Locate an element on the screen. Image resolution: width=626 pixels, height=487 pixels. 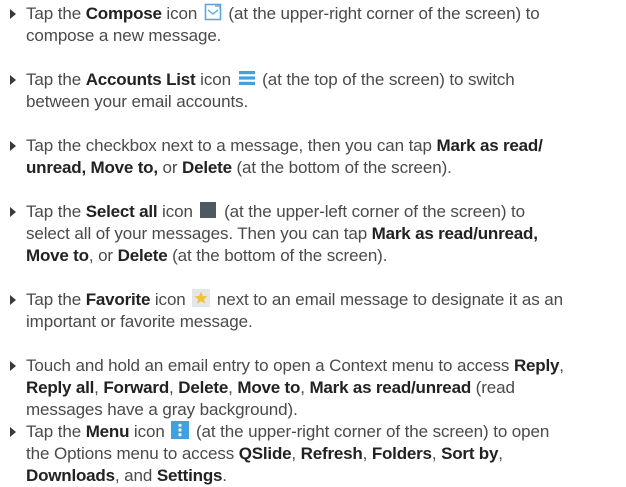
ui-term: Refresh is located at coordinates (331, 453).